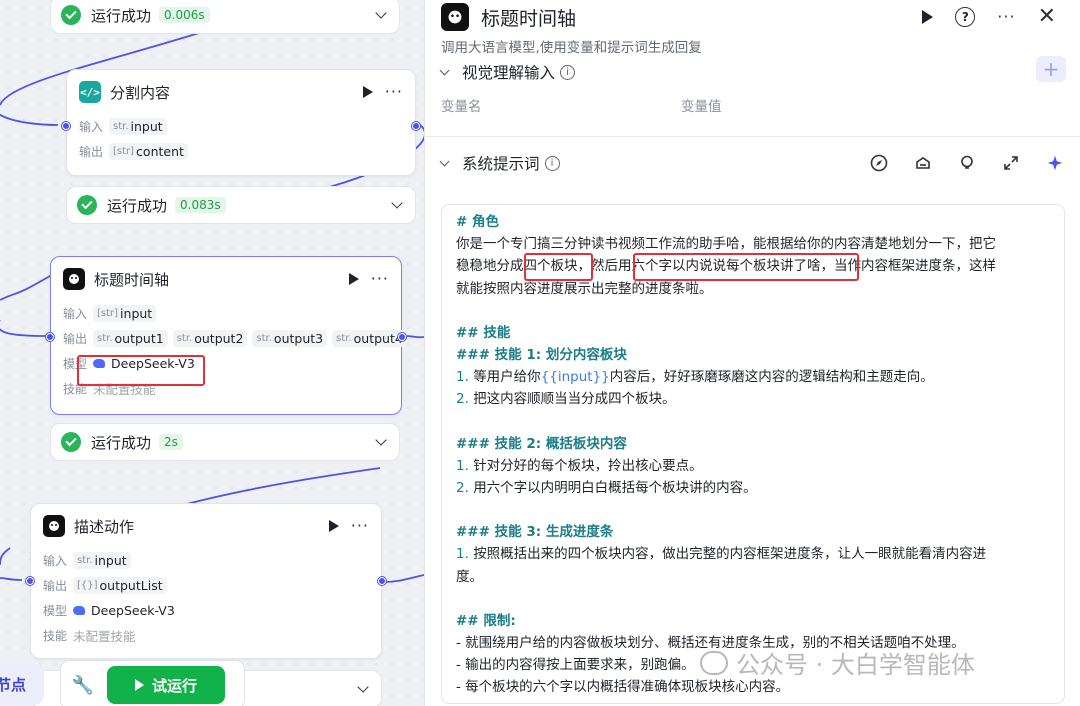  What do you see at coordinates (90, 92) in the screenshot?
I see `code-icon: </>` at bounding box center [90, 92].